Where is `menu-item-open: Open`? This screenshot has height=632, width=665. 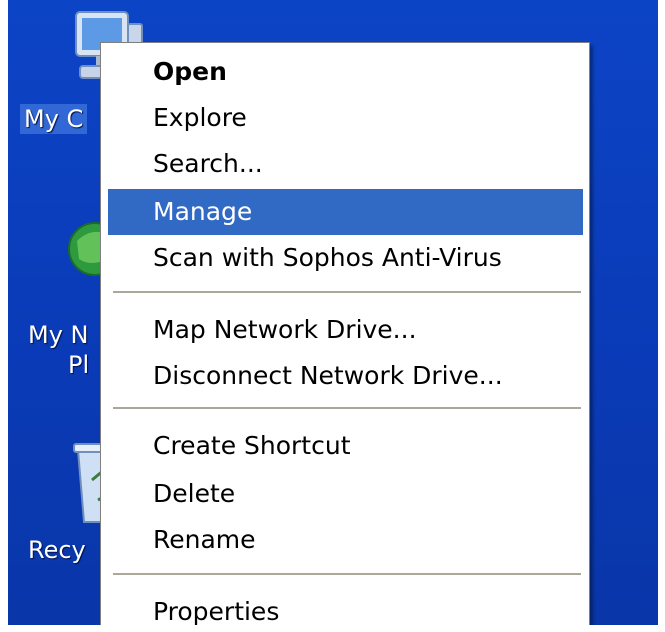
menu-item-open: Open is located at coordinates (345, 72).